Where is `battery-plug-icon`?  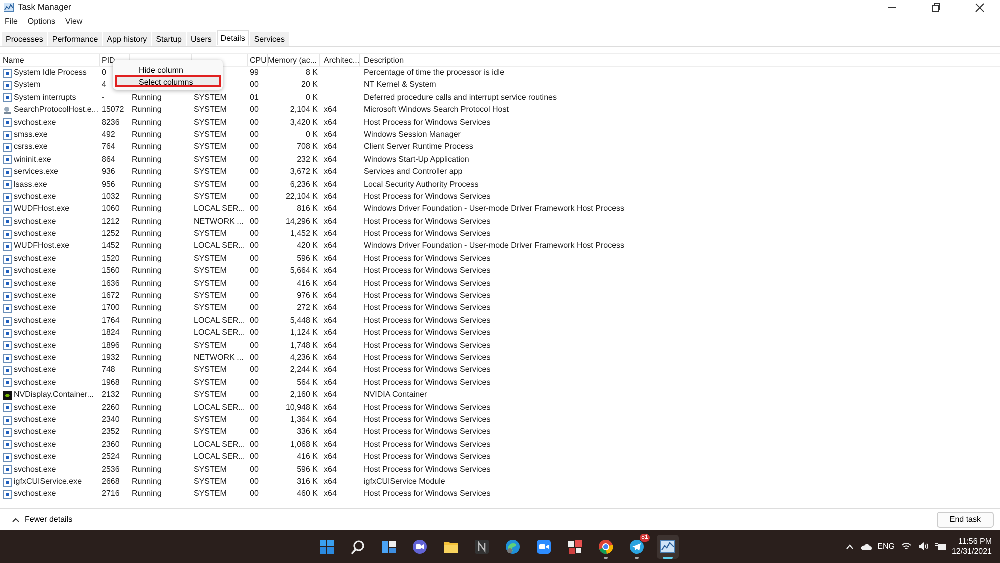 battery-plug-icon is located at coordinates (940, 546).